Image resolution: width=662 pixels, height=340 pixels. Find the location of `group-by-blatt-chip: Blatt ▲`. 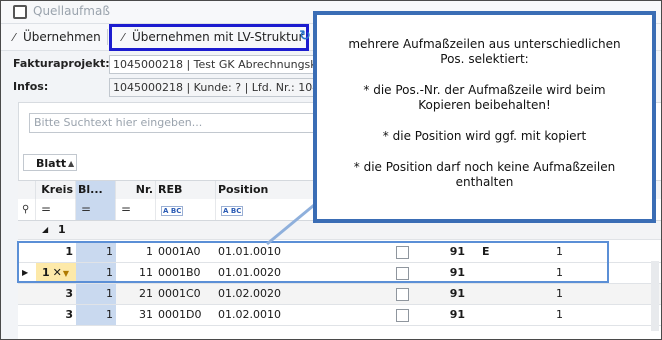

group-by-blatt-chip: Blatt ▲ is located at coordinates (50, 162).